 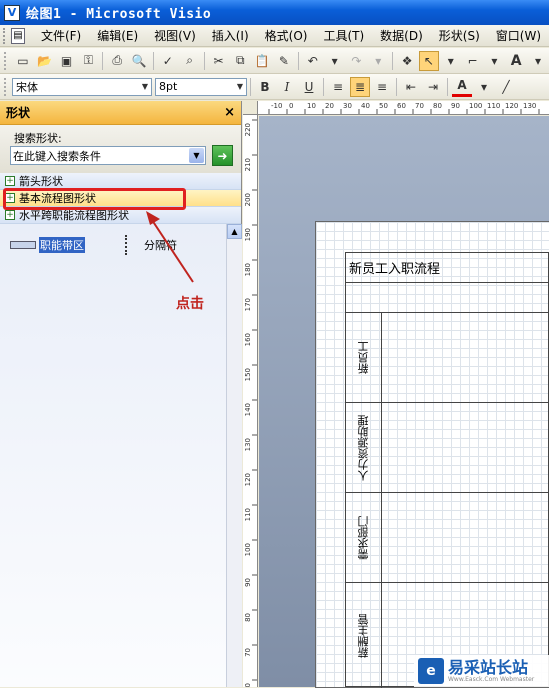 What do you see at coordinates (82, 86) in the screenshot?
I see `font-select: 宋体 ▼` at bounding box center [82, 86].